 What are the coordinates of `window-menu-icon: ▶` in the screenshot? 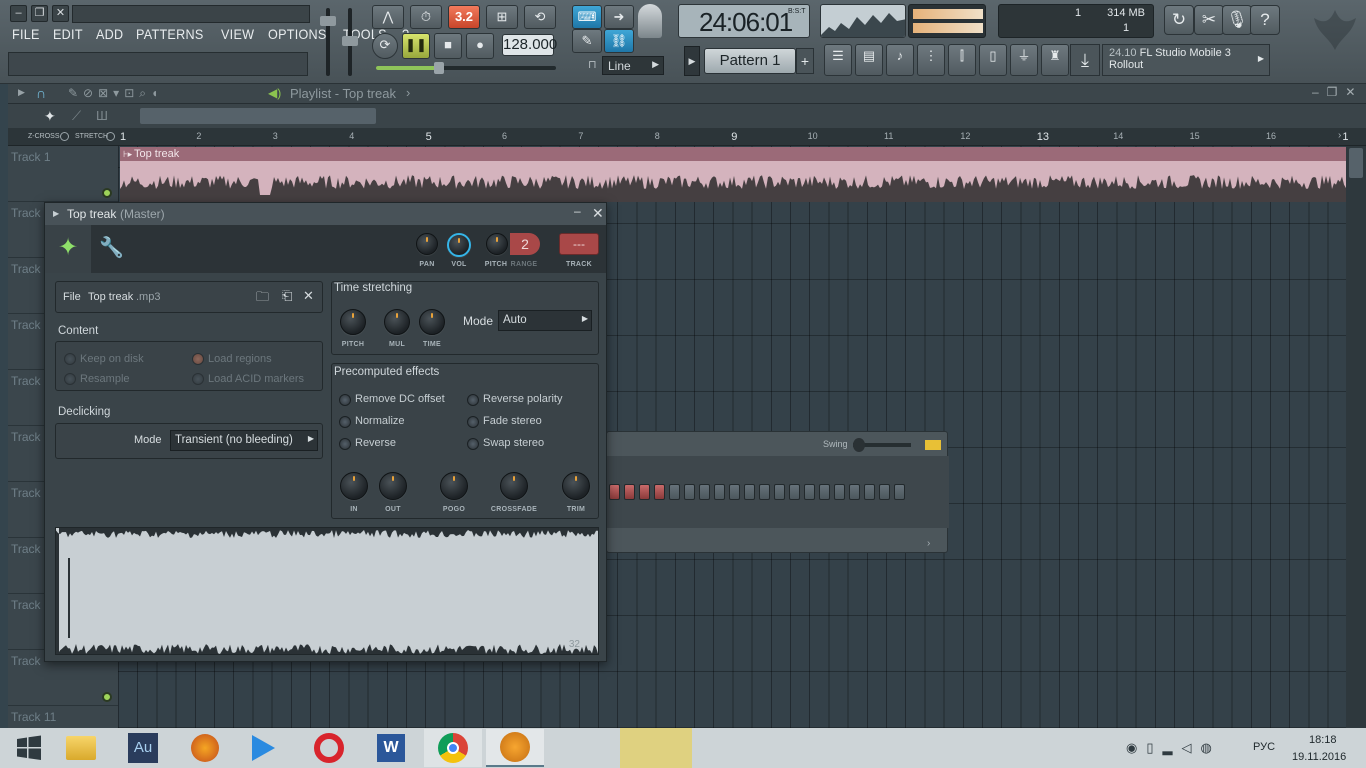 It's located at (56, 213).